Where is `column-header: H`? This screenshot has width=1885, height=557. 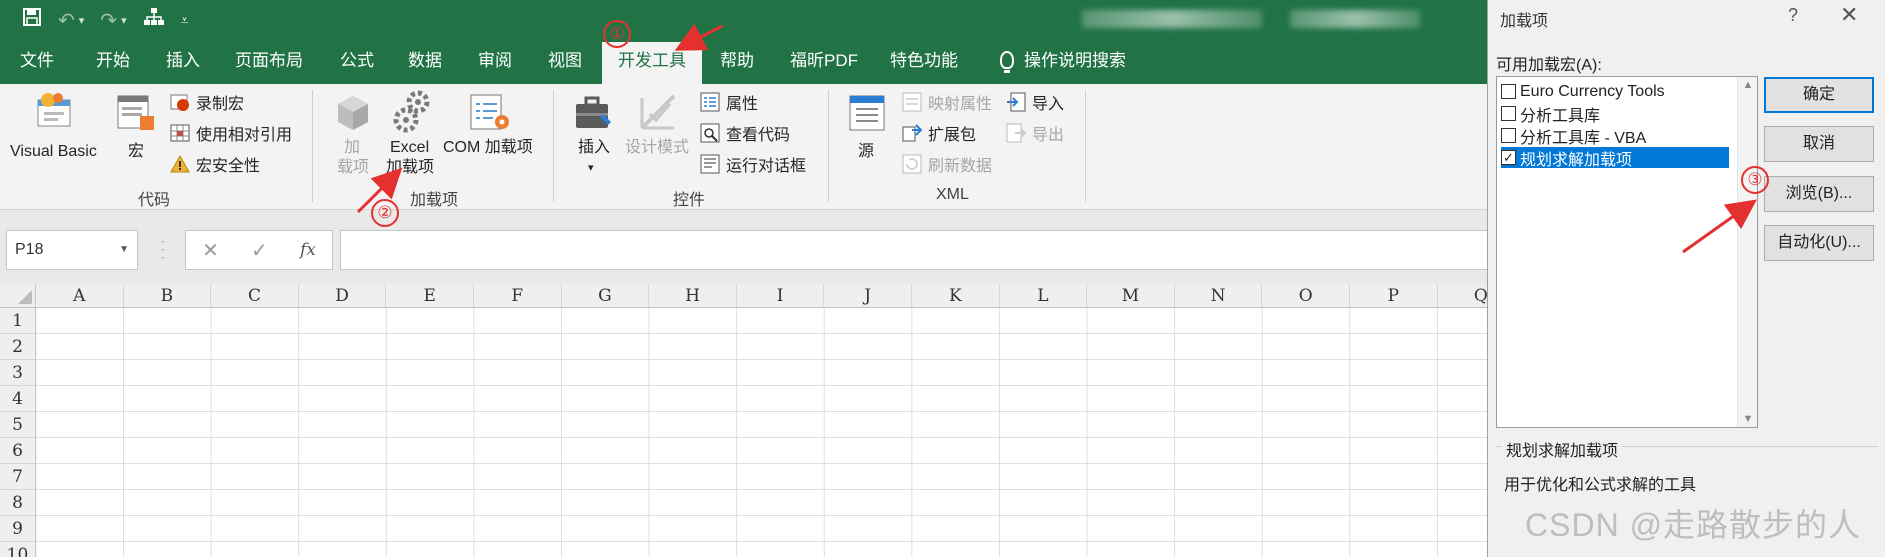
column-header: H is located at coordinates (693, 296).